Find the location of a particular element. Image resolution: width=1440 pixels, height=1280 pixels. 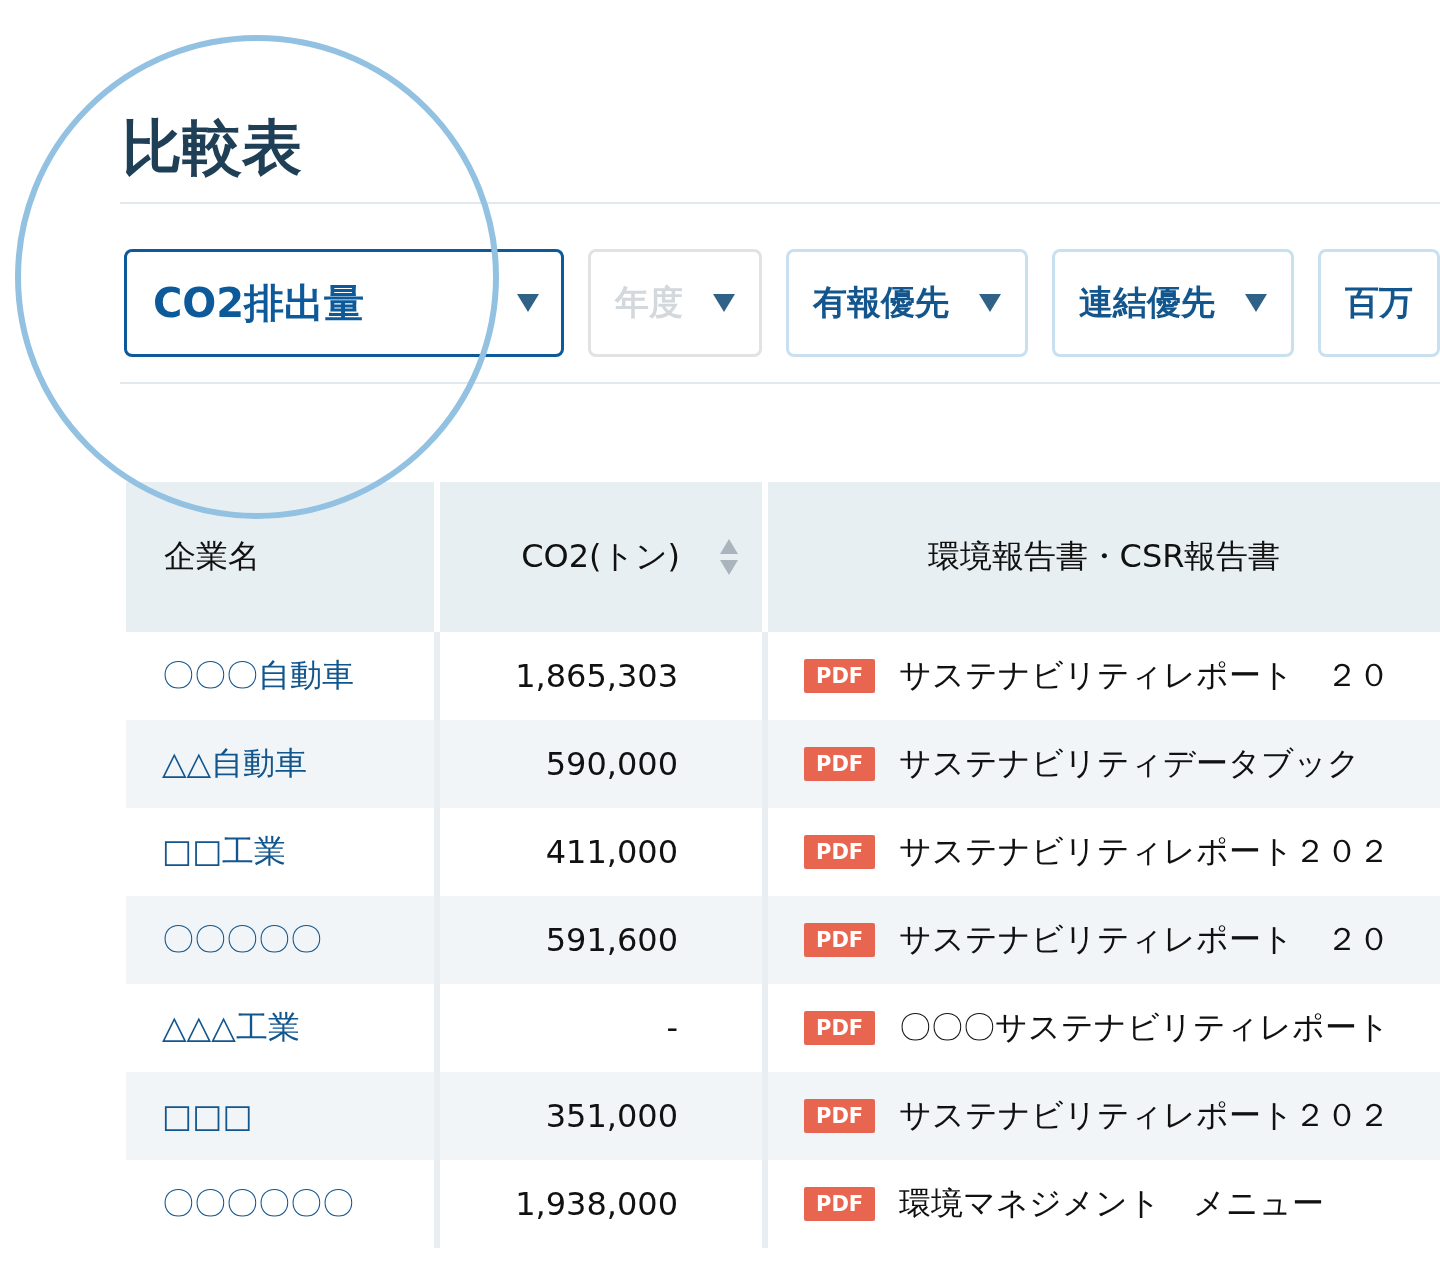

report-link: 環境マネジメント メニュー is located at coordinates (1112, 1204).